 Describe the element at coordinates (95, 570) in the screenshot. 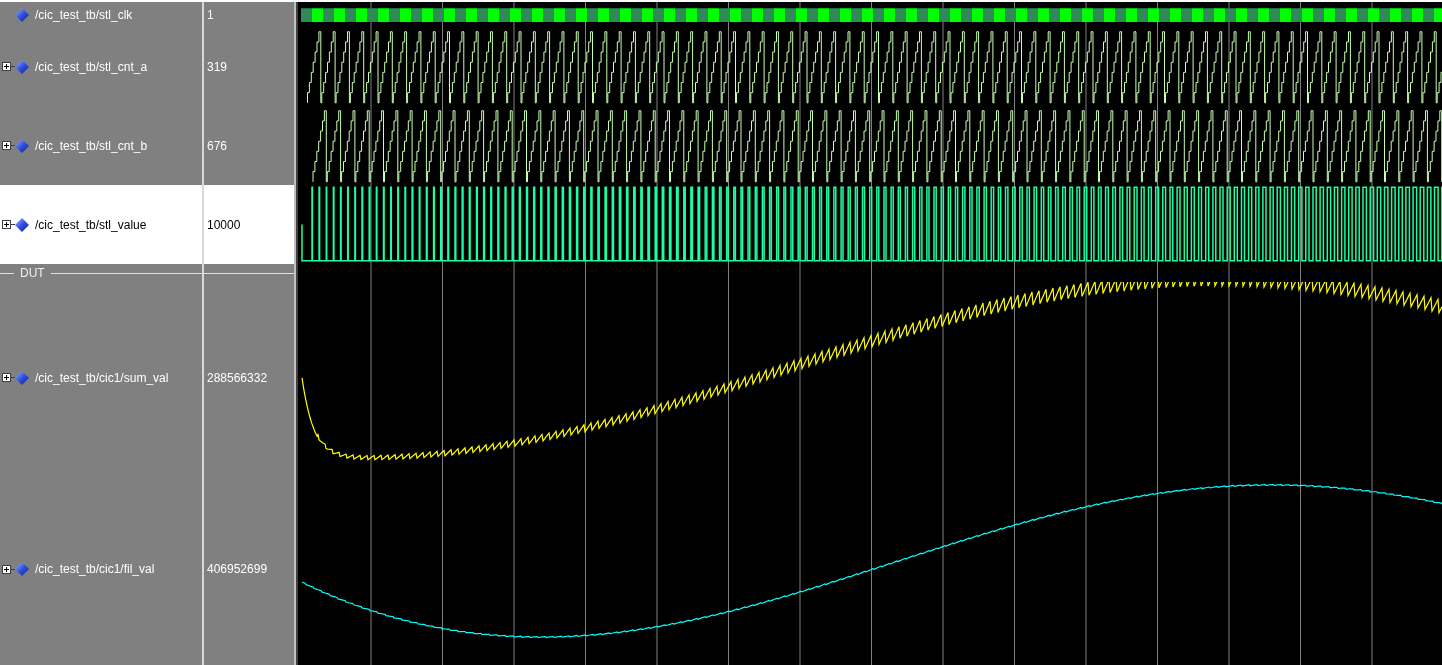

I see `signal-name: /cic_test_tb/cic1/fil_val` at that location.